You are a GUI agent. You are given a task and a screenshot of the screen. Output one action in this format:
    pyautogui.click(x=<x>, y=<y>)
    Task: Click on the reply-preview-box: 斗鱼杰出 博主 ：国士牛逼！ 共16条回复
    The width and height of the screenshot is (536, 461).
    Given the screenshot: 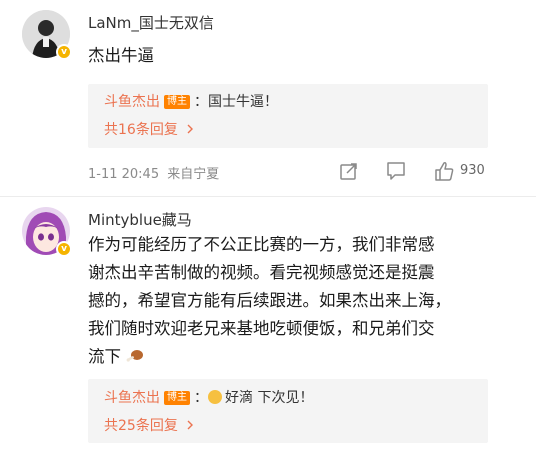 What is the action you would take?
    pyautogui.click(x=288, y=116)
    